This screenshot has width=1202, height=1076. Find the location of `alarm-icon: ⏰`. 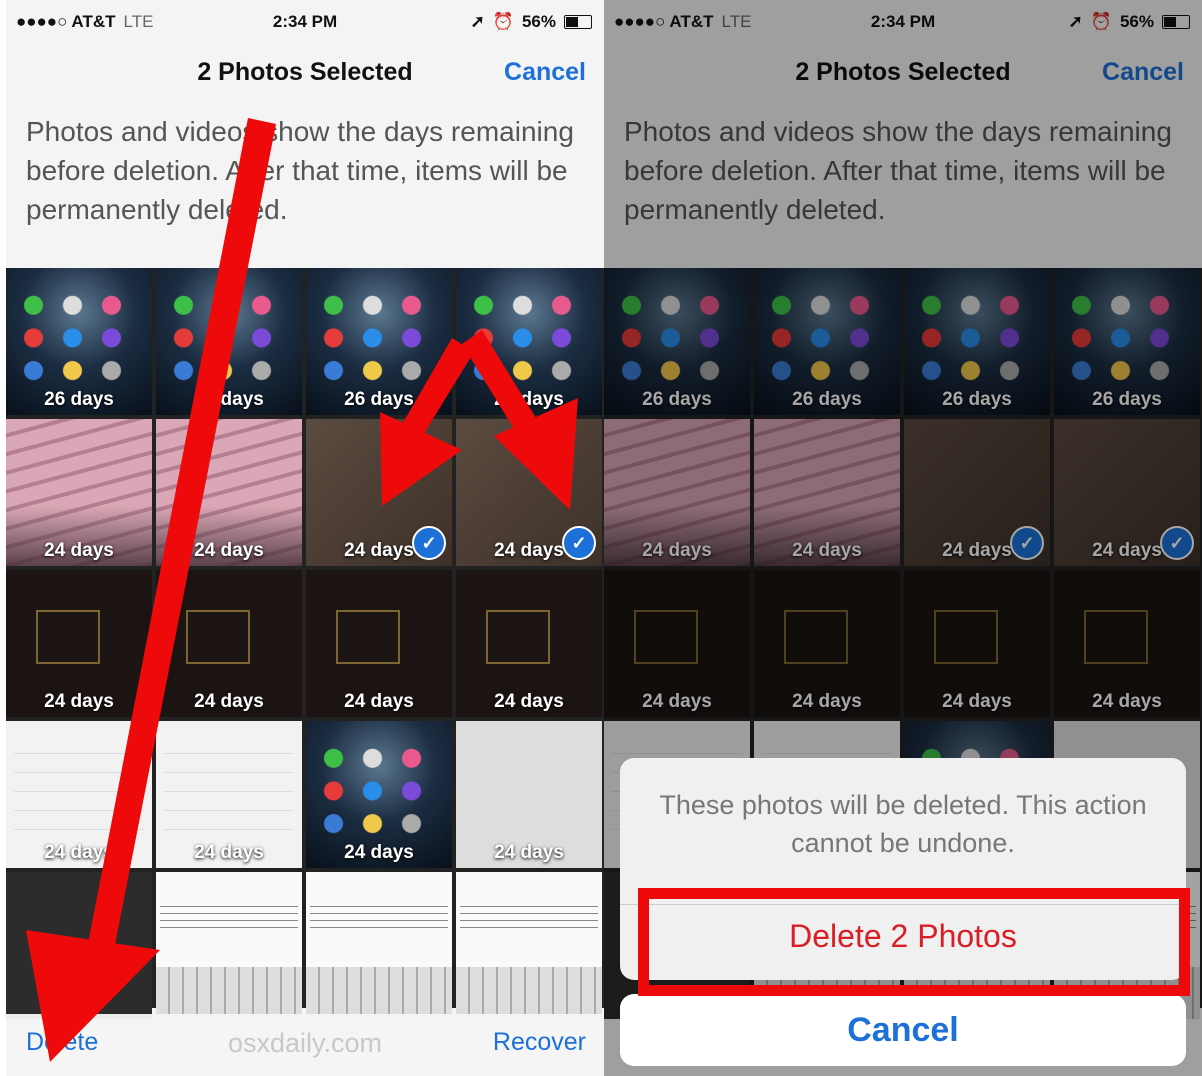

alarm-icon: ⏰ is located at coordinates (503, 21).